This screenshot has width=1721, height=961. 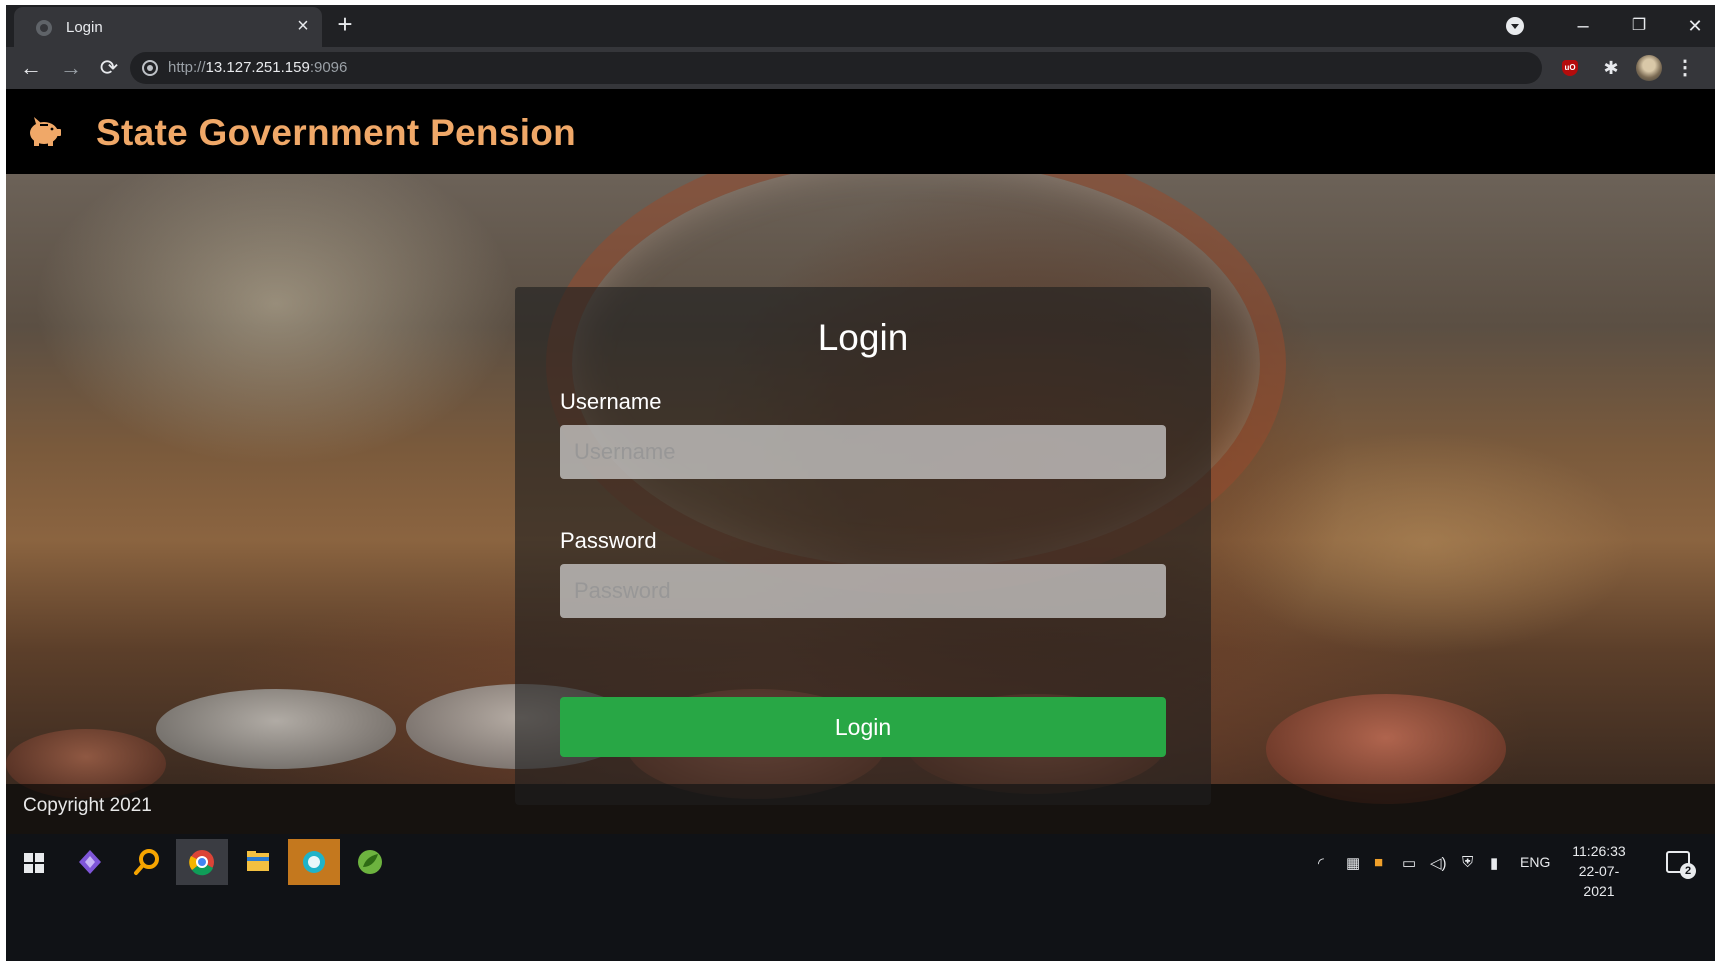 I want to click on url-text: http://13.127.251.159:9096, so click(x=257, y=67).